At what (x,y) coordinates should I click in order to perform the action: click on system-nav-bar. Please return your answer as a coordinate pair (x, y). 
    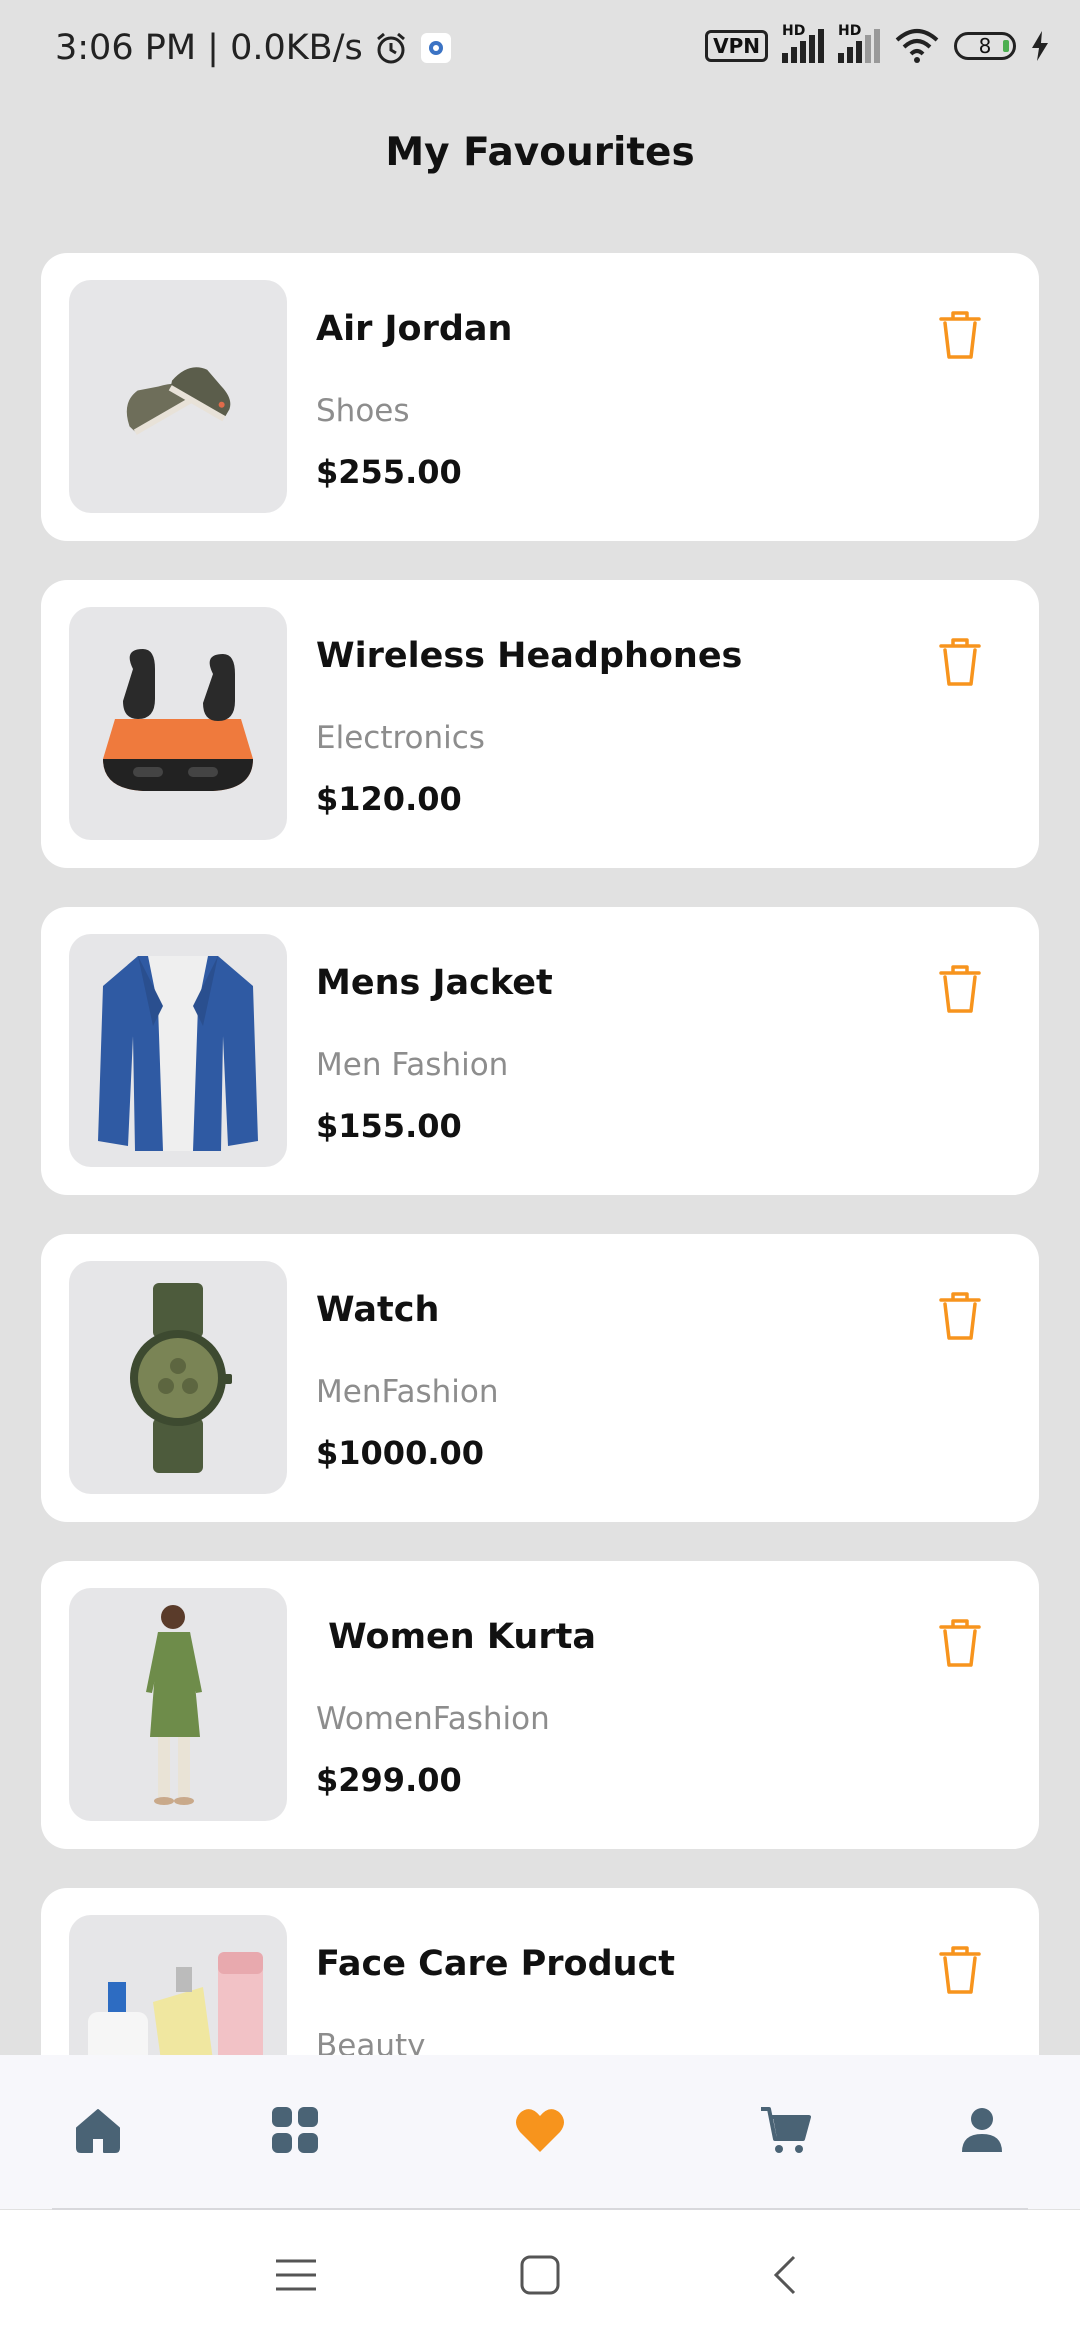
    Looking at the image, I should click on (540, 2275).